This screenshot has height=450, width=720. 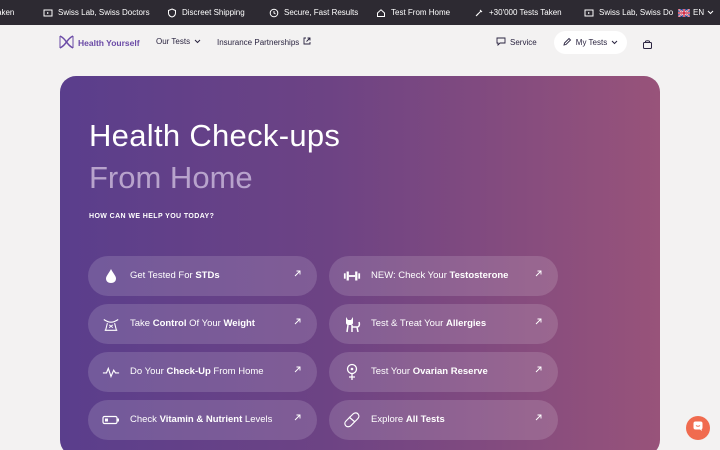 I want to click on option-stds: Get Tested For STDs, so click(x=202, y=276).